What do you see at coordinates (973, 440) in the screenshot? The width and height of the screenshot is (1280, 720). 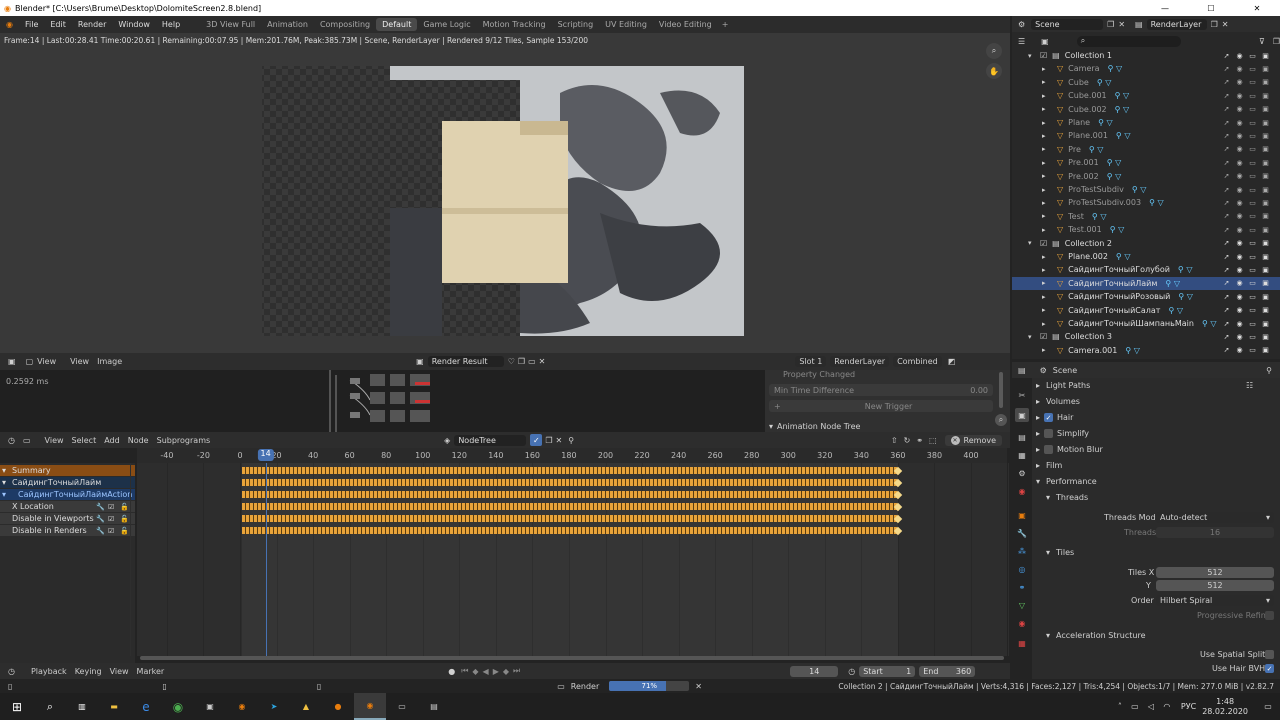 I see `remove-button: ✕ Remove` at bounding box center [973, 440].